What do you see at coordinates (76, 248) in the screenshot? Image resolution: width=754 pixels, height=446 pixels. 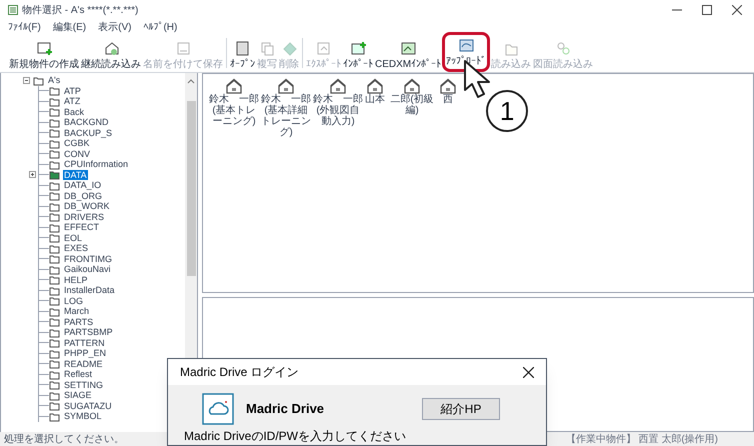 I see `tree-item: EXES` at bounding box center [76, 248].